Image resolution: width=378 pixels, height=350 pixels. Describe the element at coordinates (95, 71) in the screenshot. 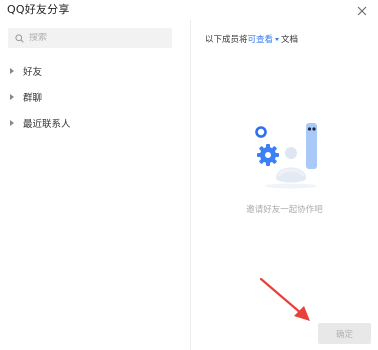

I see `tree-item-friends: 好友` at that location.